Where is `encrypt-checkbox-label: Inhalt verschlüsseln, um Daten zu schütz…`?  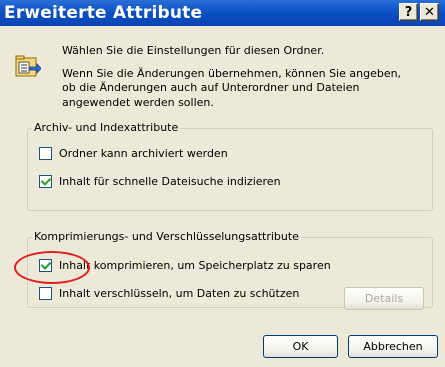 encrypt-checkbox-label: Inhalt verschlüsseln, um Daten zu schütz… is located at coordinates (179, 293).